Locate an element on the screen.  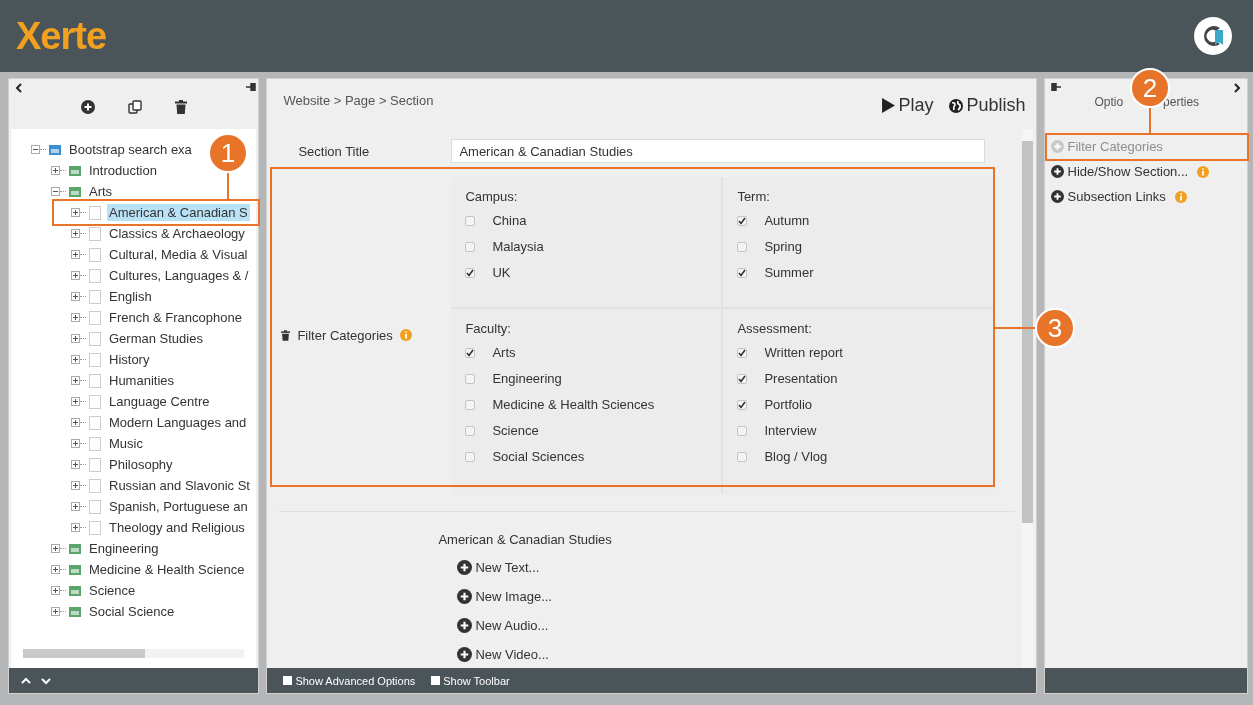
breadcrumb: Website > Page > Section is located at coordinates (358, 100).